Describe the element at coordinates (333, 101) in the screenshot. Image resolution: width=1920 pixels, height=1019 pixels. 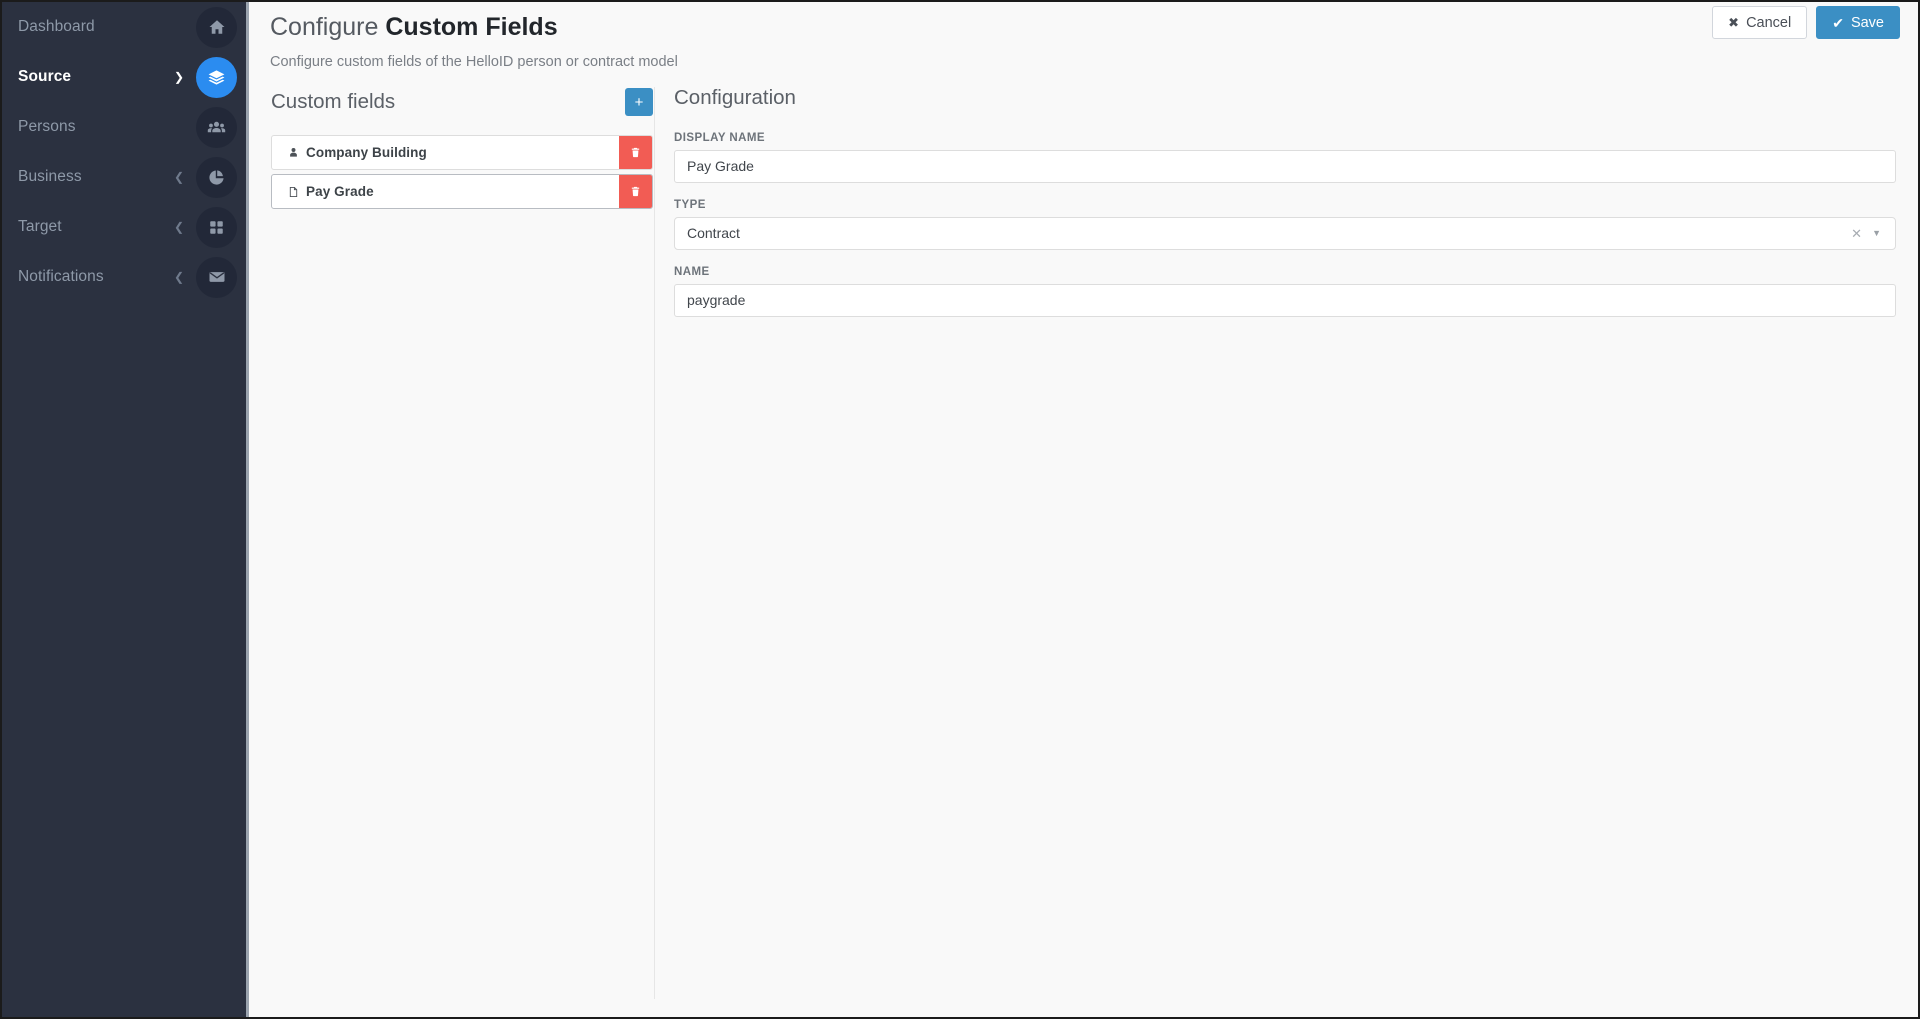
I see `custom-fields-title: Custom fields` at that location.